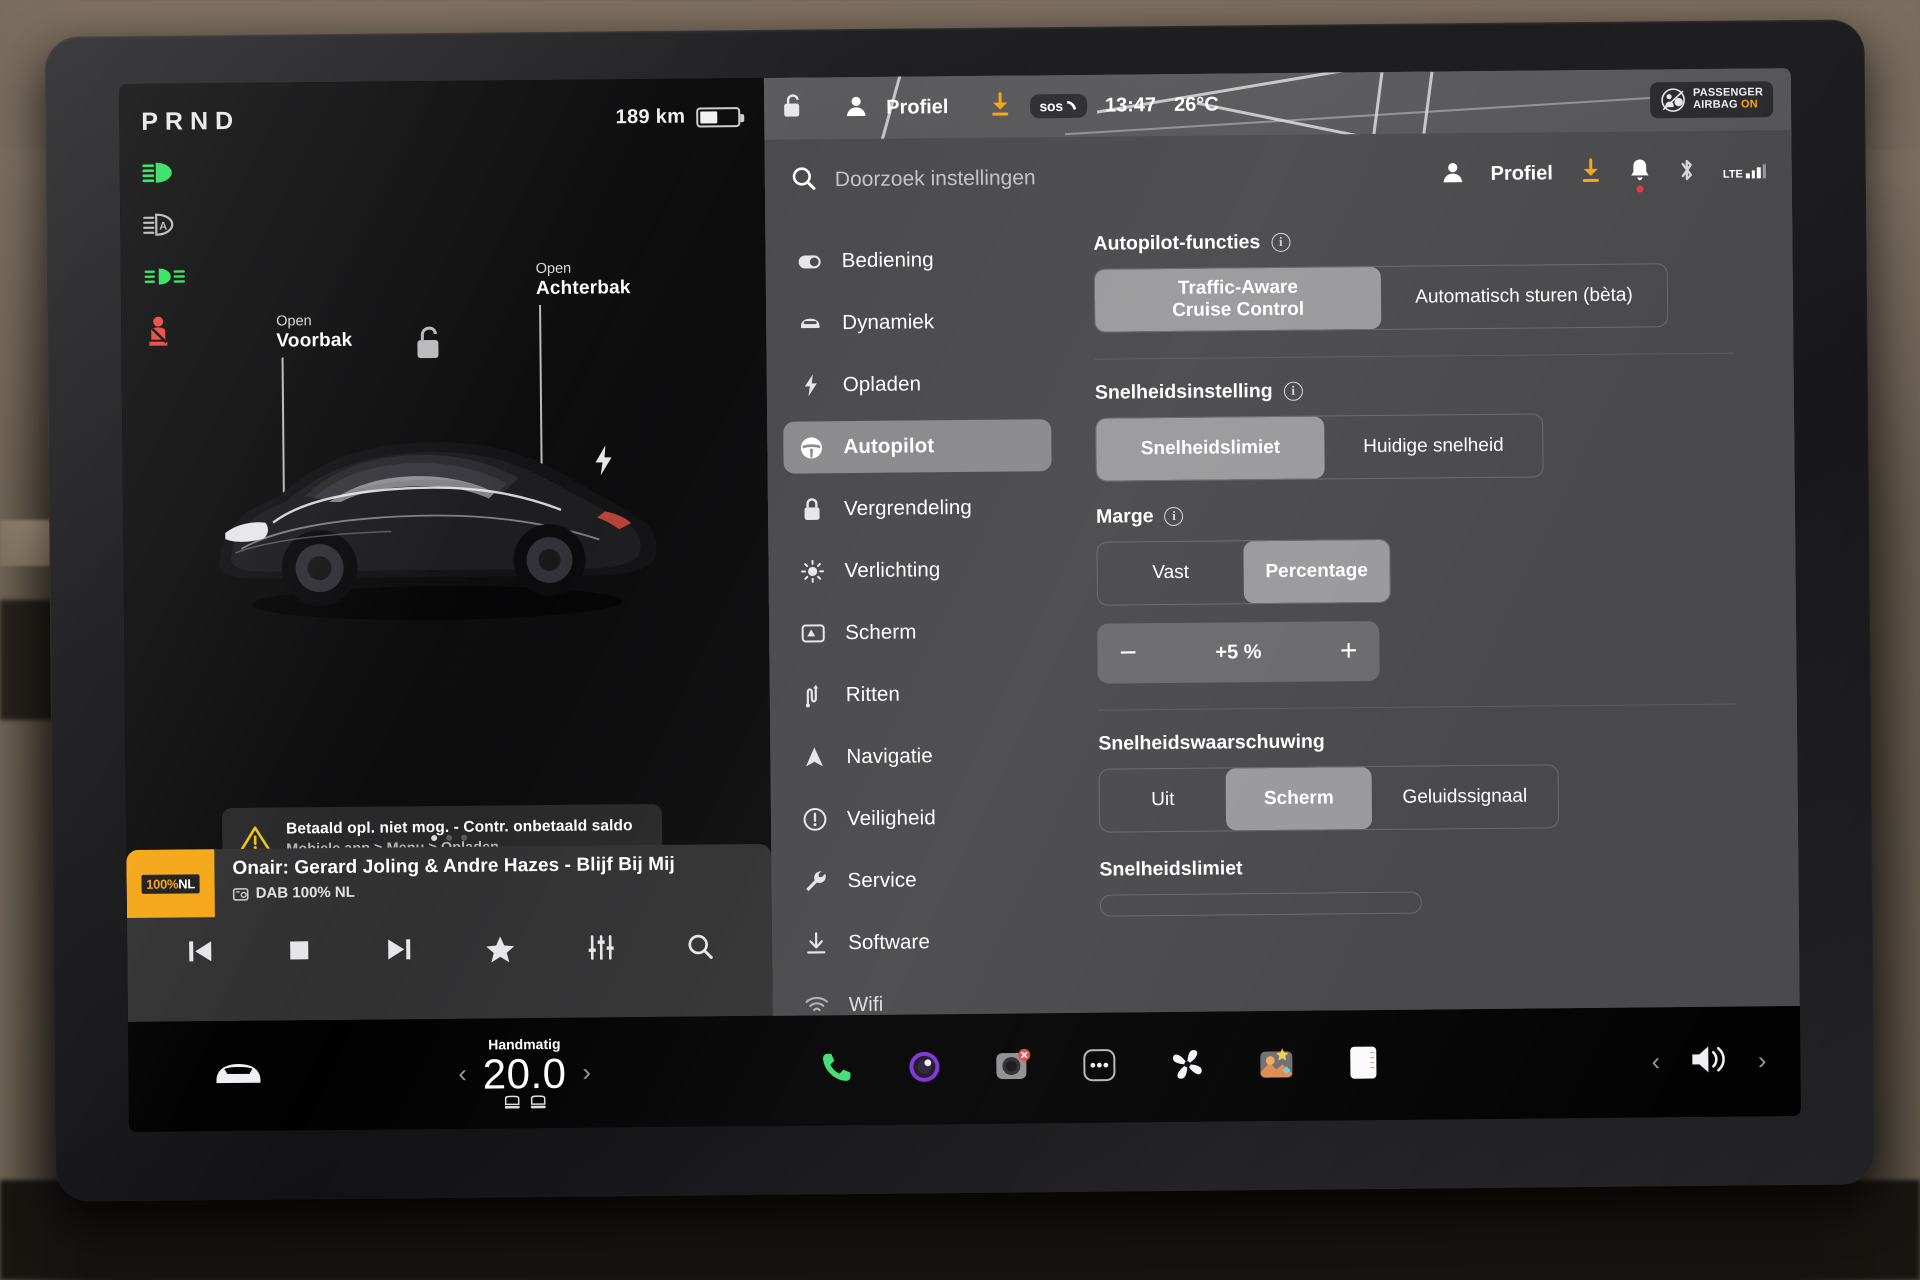 The image size is (1920, 1280). Describe the element at coordinates (1341, 905) in the screenshot. I see `option-speed-limit-b` at that location.